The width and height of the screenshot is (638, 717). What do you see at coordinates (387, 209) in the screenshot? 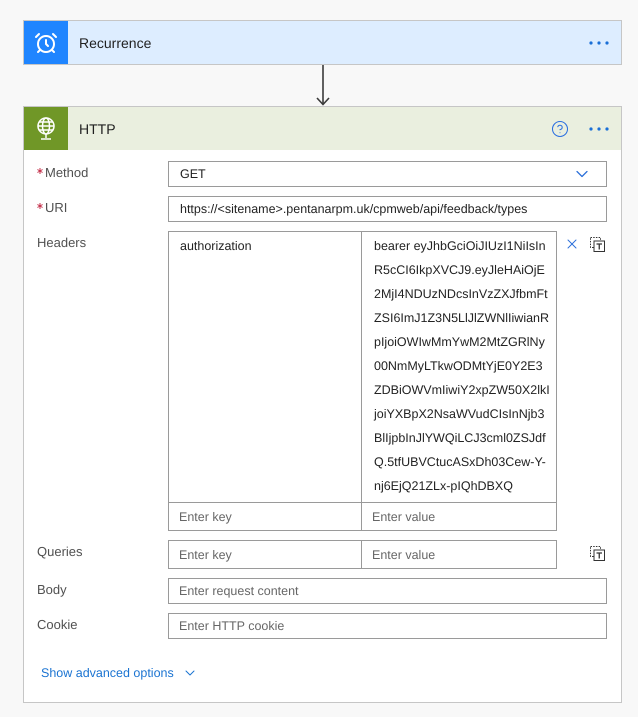
I see `text-field: https://<sitename>.pentanarpm.uk/cpmweb/api/feedback/types` at bounding box center [387, 209].